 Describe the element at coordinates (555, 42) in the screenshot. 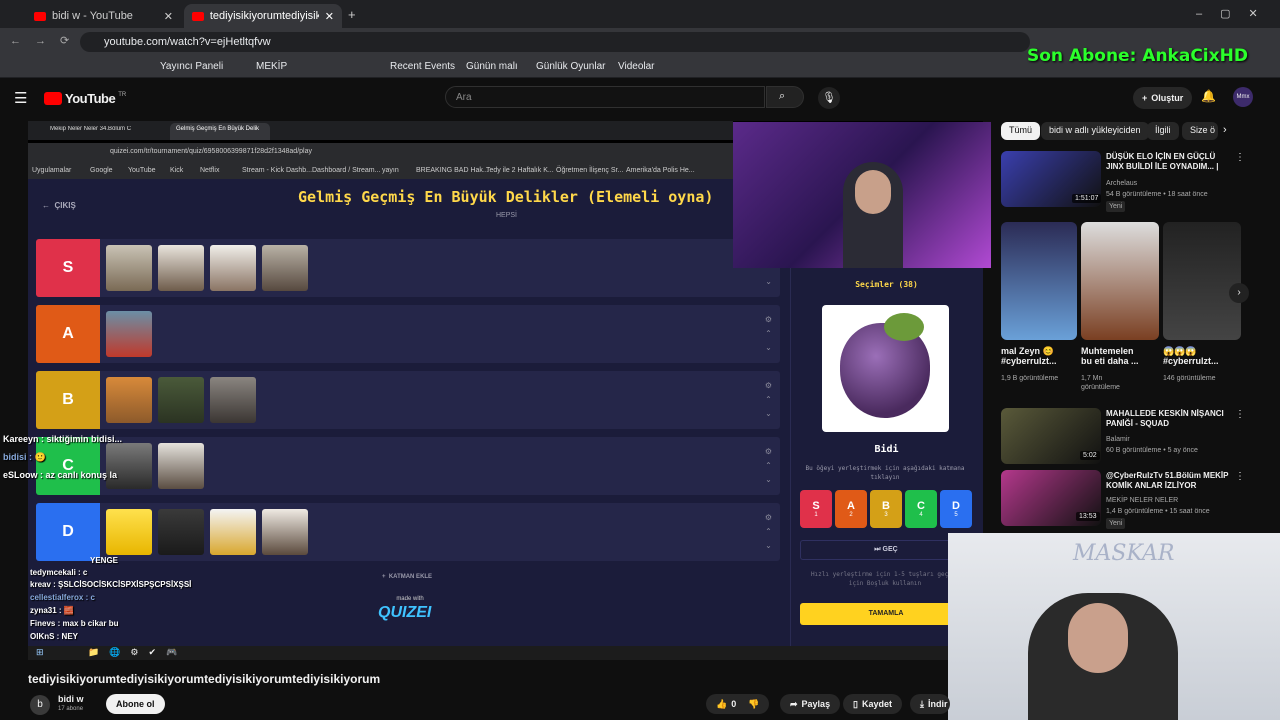

I see `address-bar: youtube.com/watch?v=ejHetltqfvw` at that location.